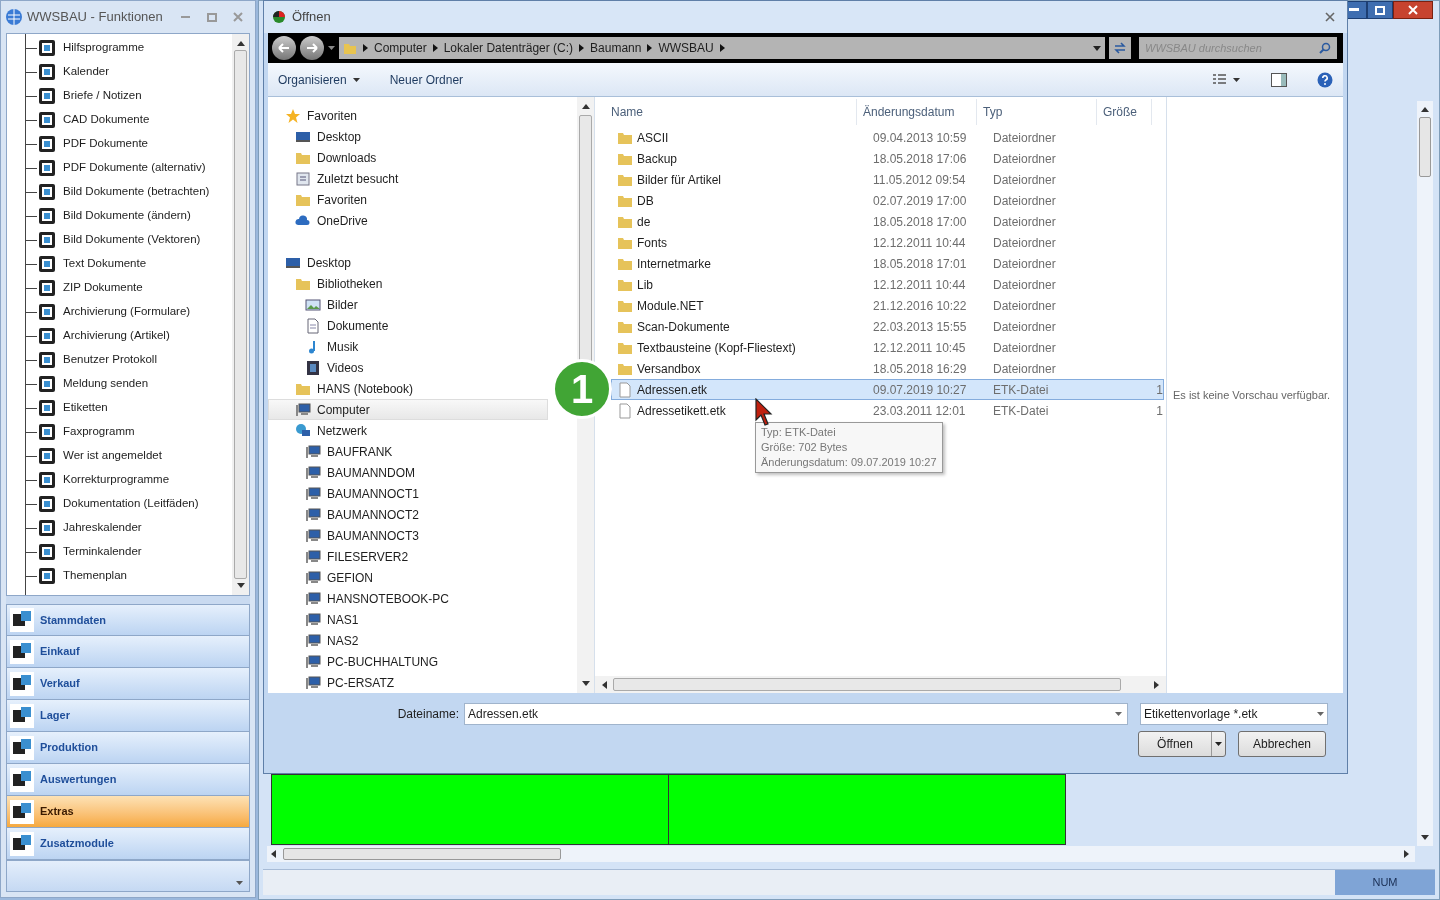 The height and width of the screenshot is (900, 1440). What do you see at coordinates (102, 528) in the screenshot?
I see `tree-item: Jahreskalender` at bounding box center [102, 528].